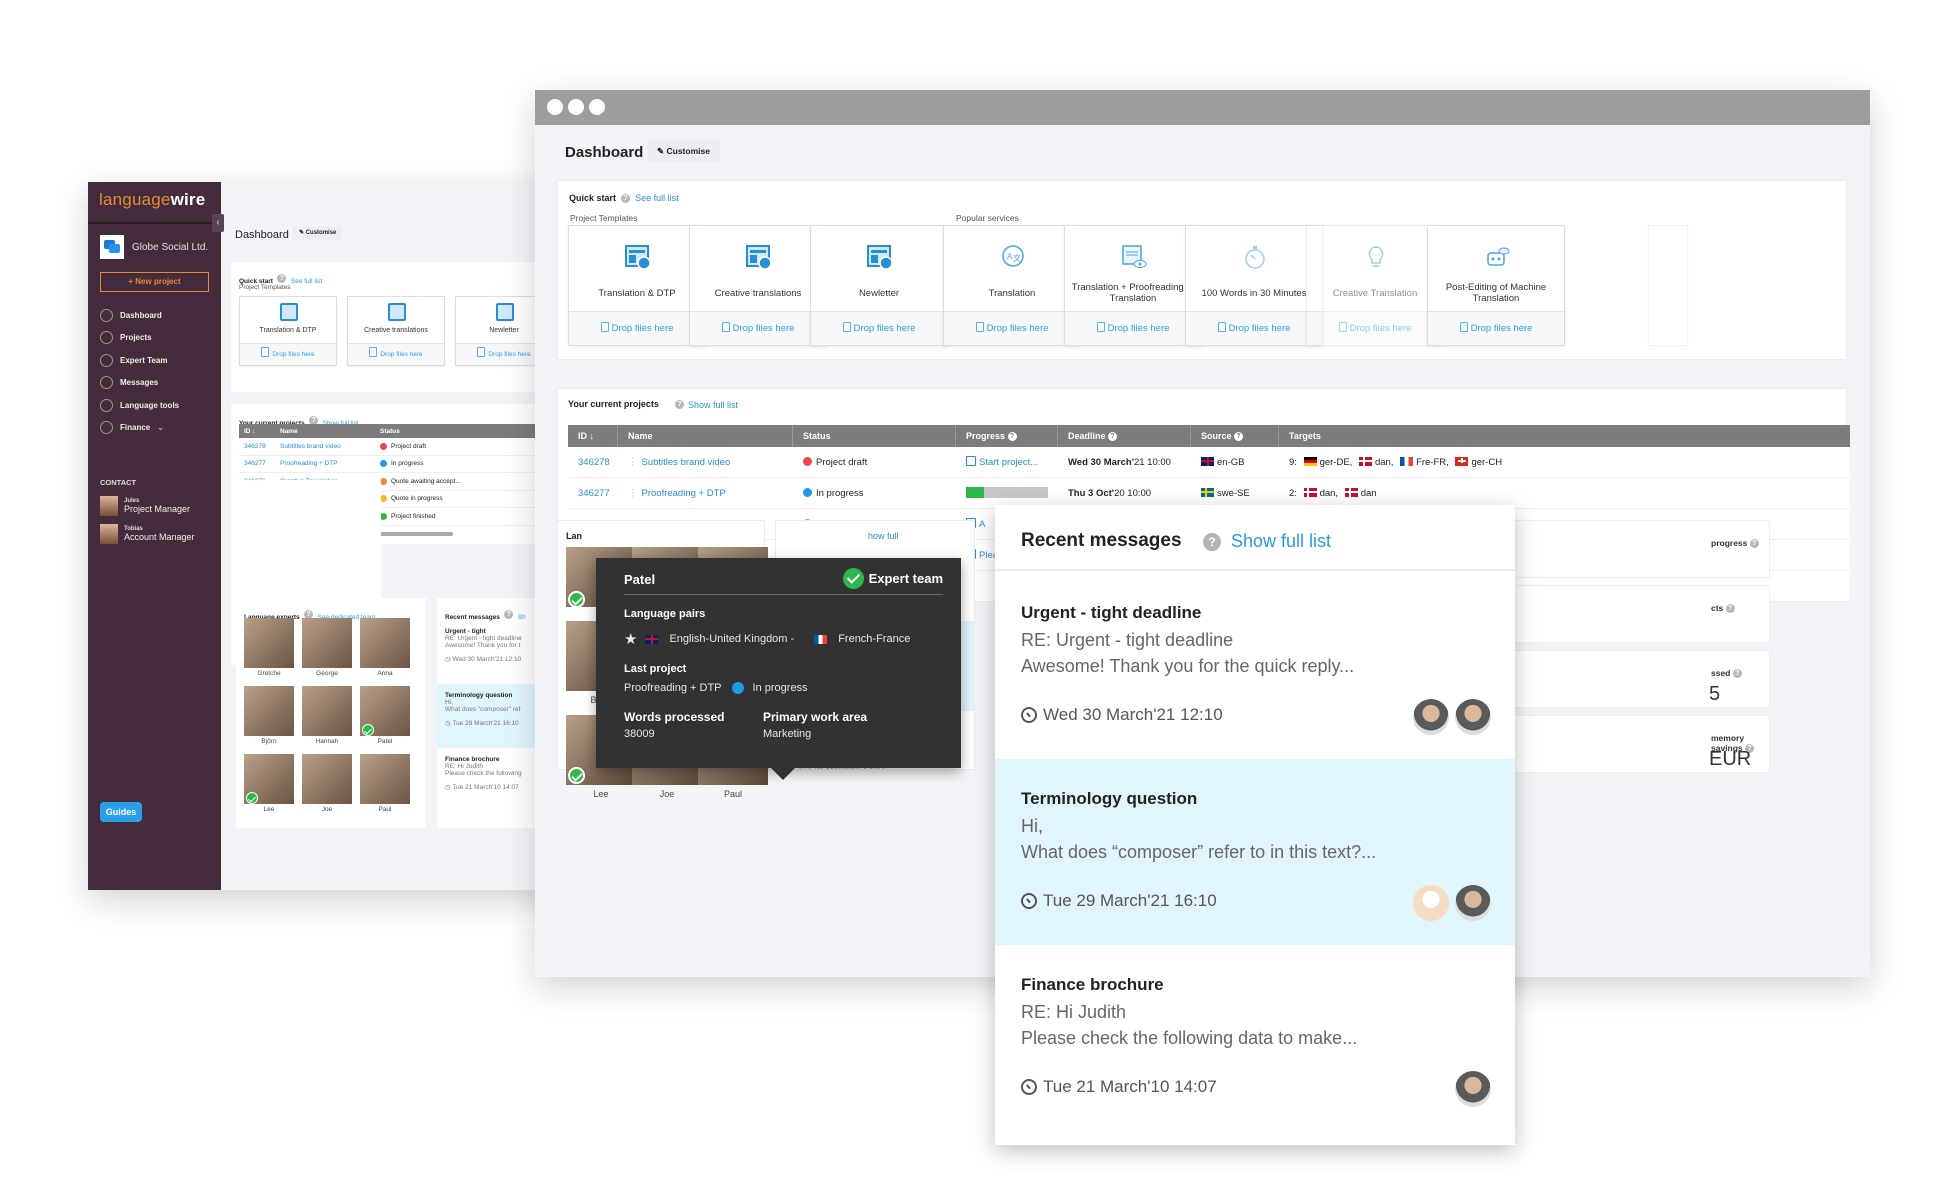 This screenshot has width=1960, height=1186. Describe the element at coordinates (147, 534) in the screenshot. I see `contact-account-manager: Tobias Account Manager` at that location.